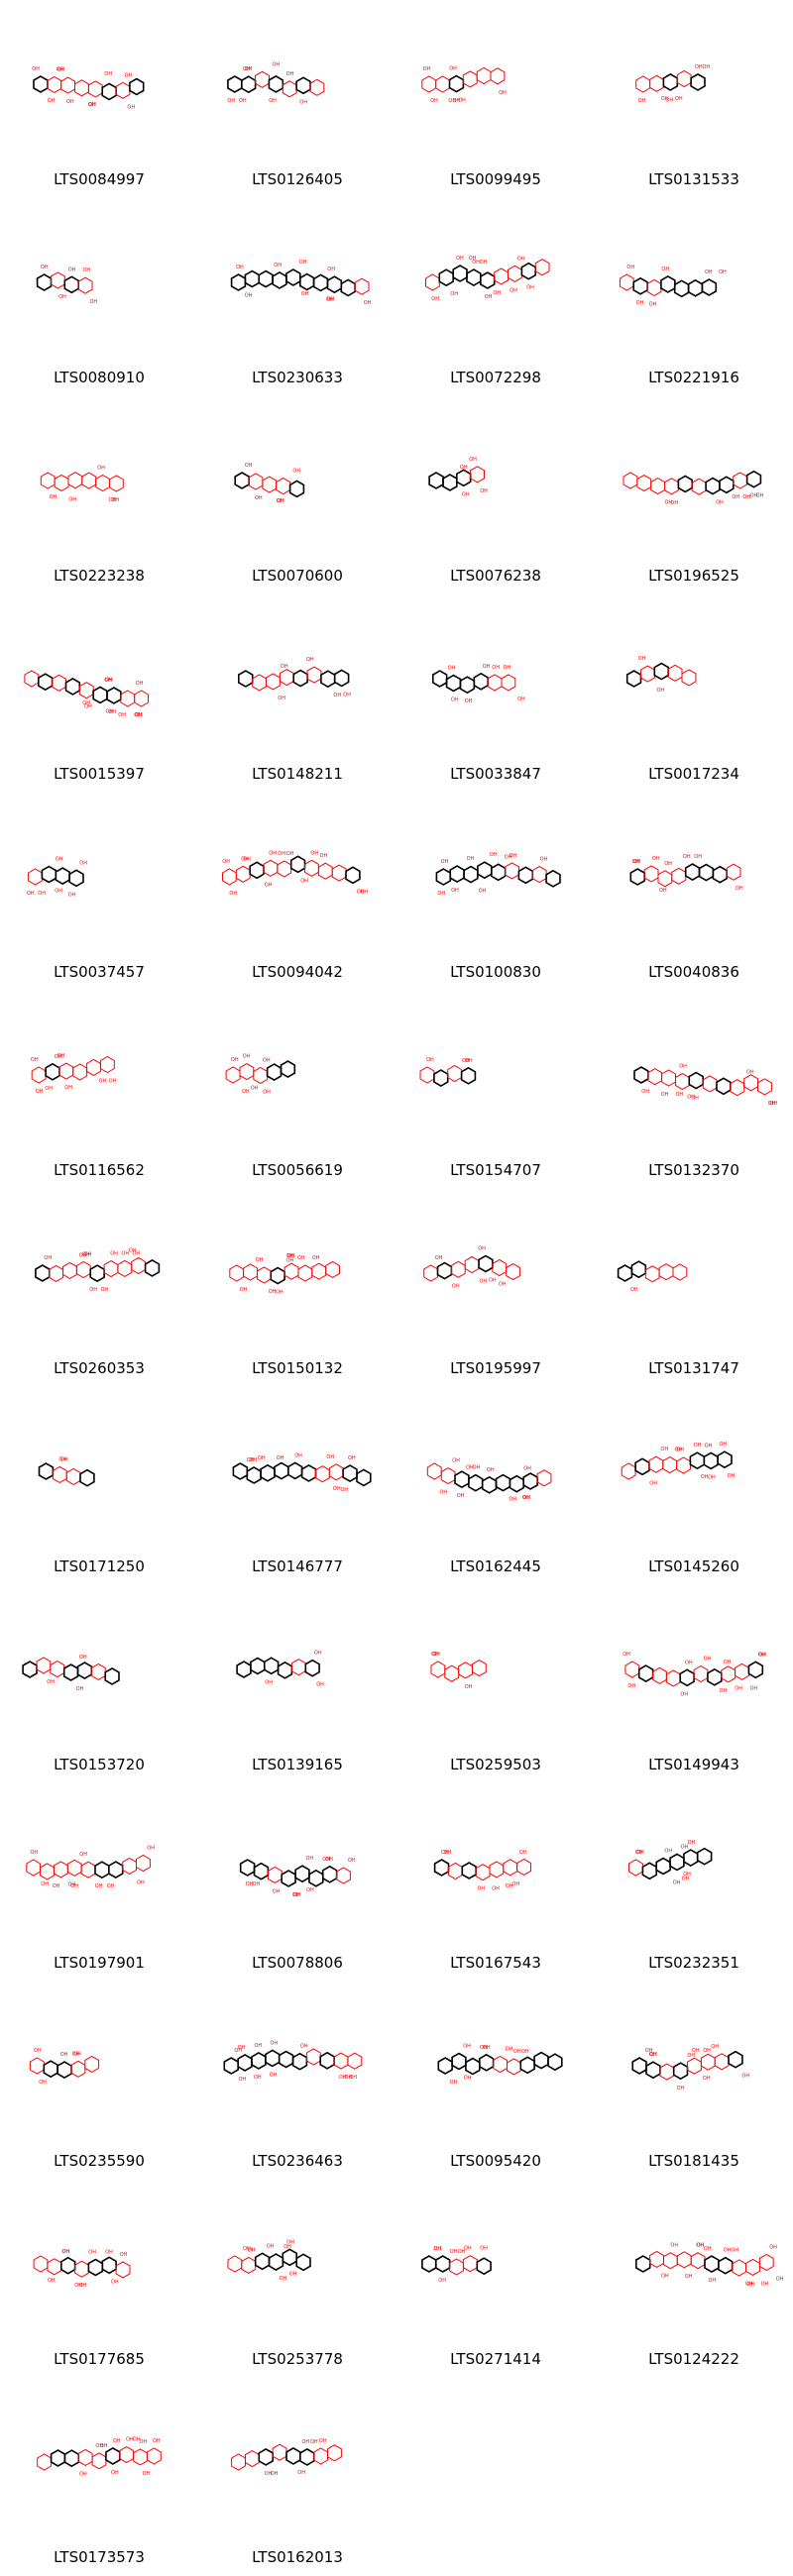 This screenshot has width=793, height=2576. Describe the element at coordinates (297, 1288) in the screenshot. I see `molecule-cell: OH OH OH OH OH OH OH OH OH LTS0150132` at that location.